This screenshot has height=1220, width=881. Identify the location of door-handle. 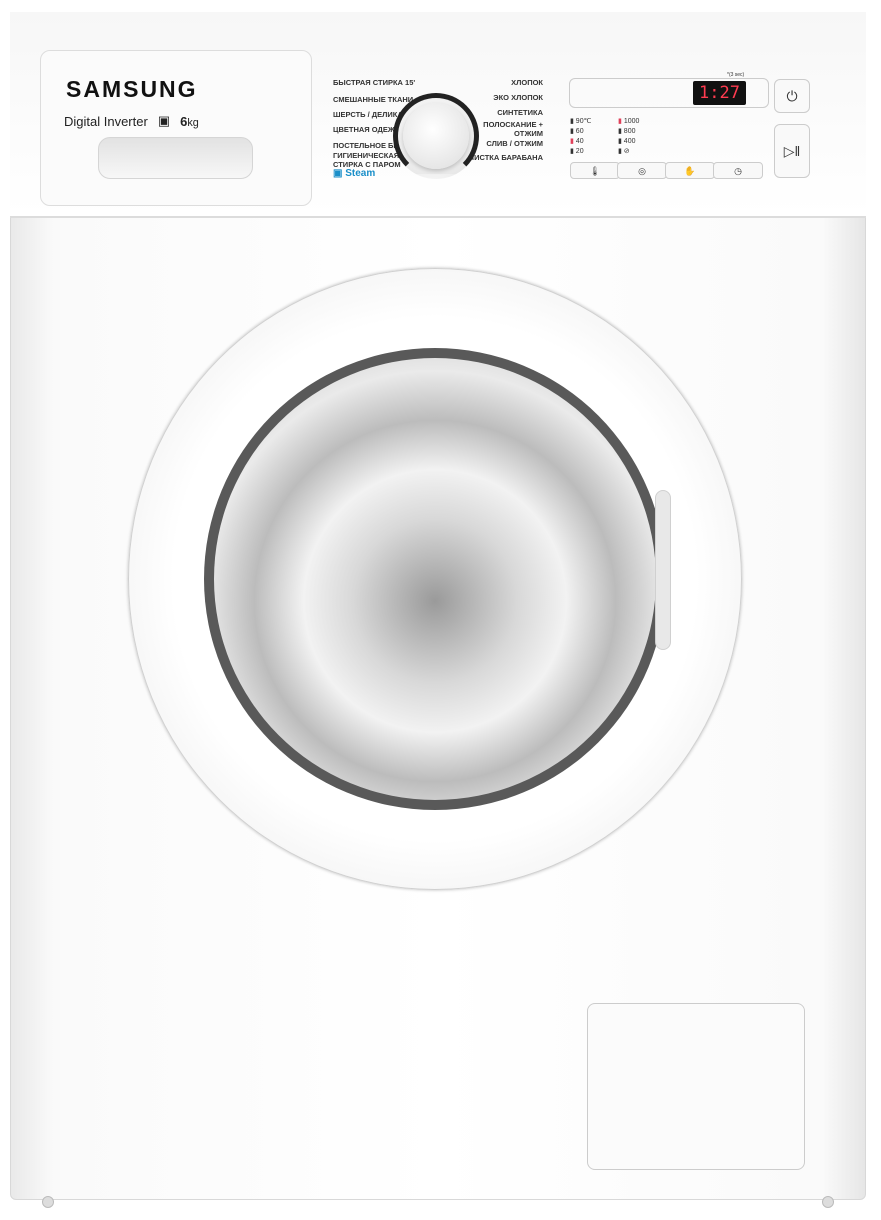
(663, 570).